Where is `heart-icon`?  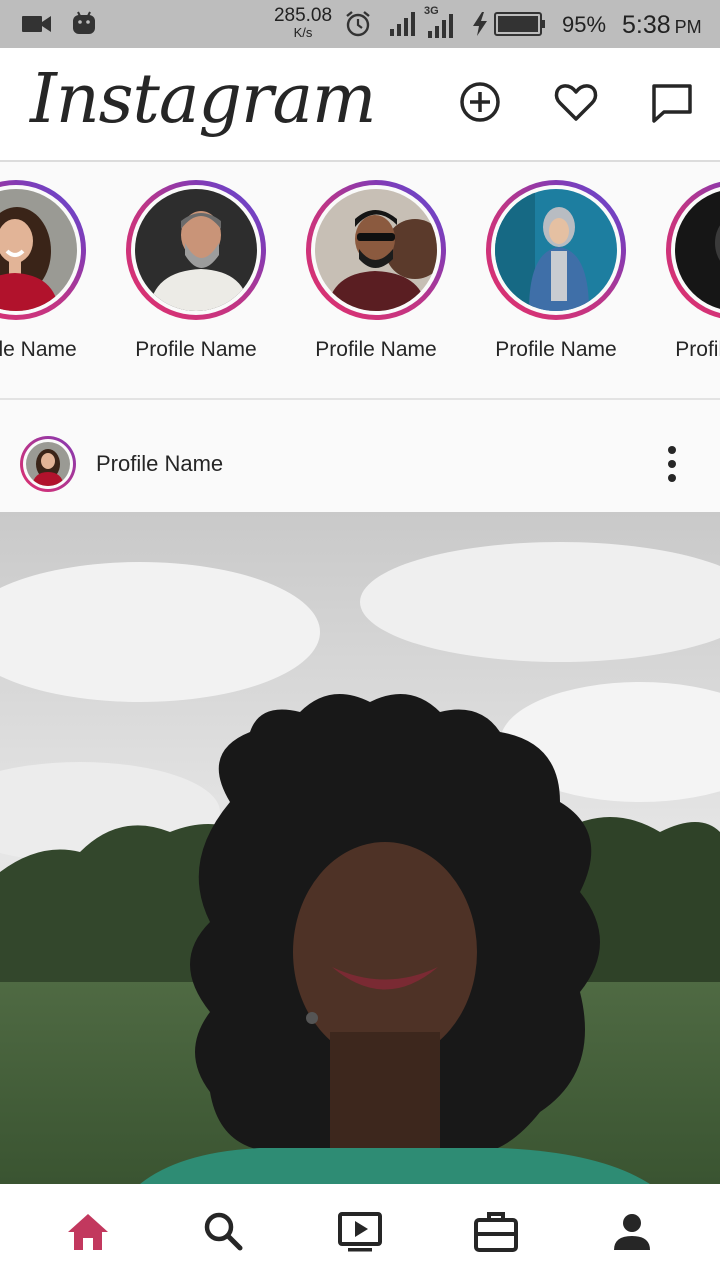
heart-icon is located at coordinates (576, 102).